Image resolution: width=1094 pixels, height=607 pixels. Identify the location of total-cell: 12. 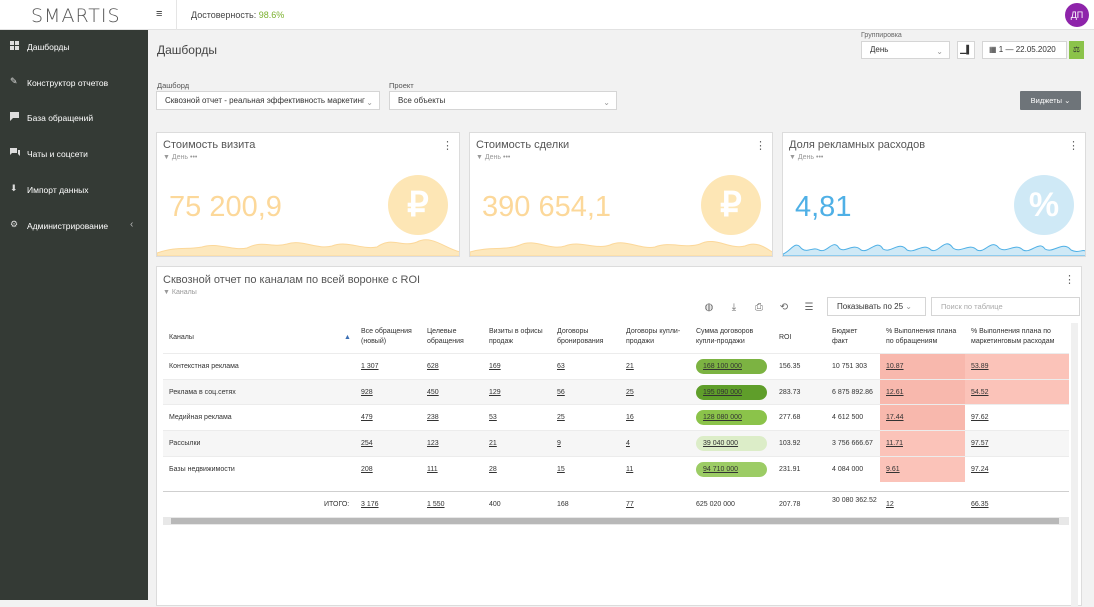
(890, 505).